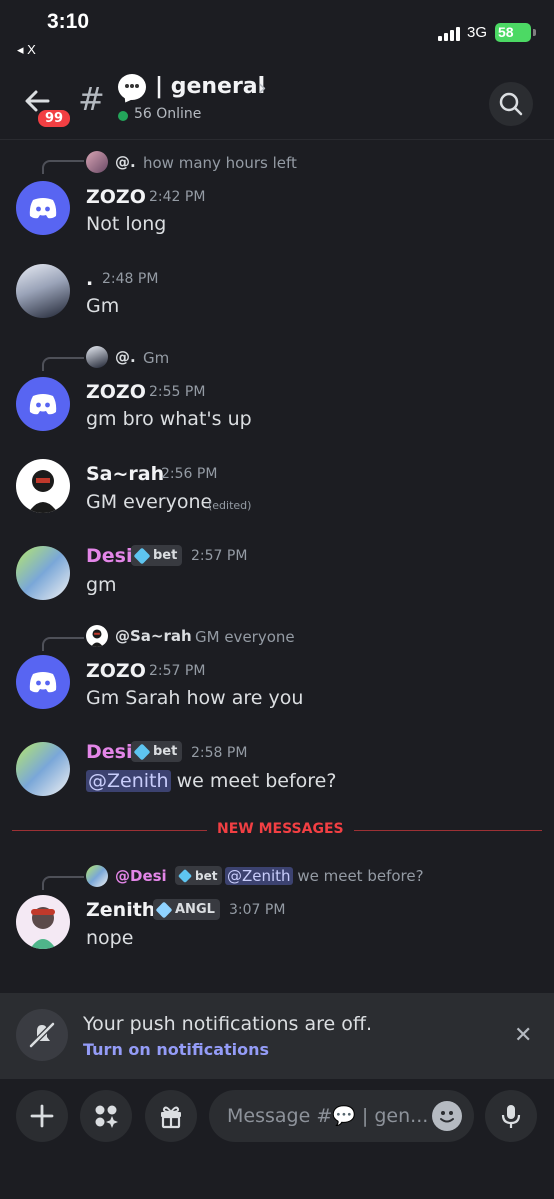 The width and height of the screenshot is (554, 1199). What do you see at coordinates (26, 50) in the screenshot?
I see `back-to-app-link: ◂ X` at bounding box center [26, 50].